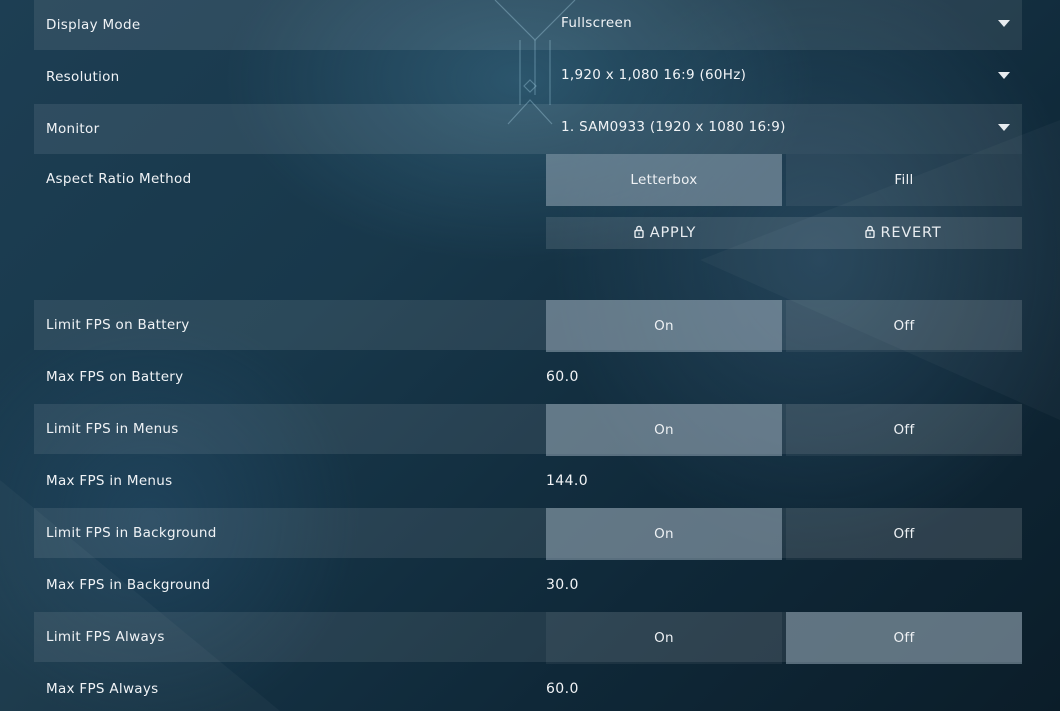 This screenshot has height=711, width=1060. Describe the element at coordinates (73, 129) in the screenshot. I see `monitor-label: Monitor` at that location.